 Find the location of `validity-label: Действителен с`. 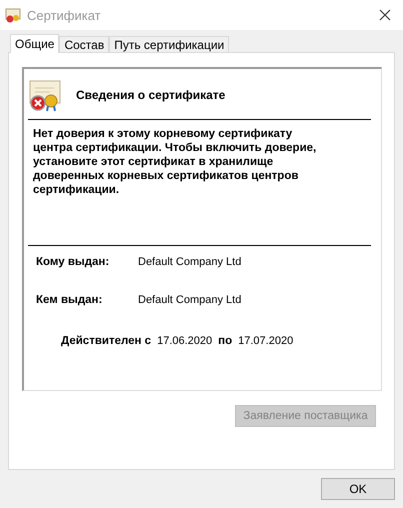

validity-label: Действителен с is located at coordinates (106, 341).